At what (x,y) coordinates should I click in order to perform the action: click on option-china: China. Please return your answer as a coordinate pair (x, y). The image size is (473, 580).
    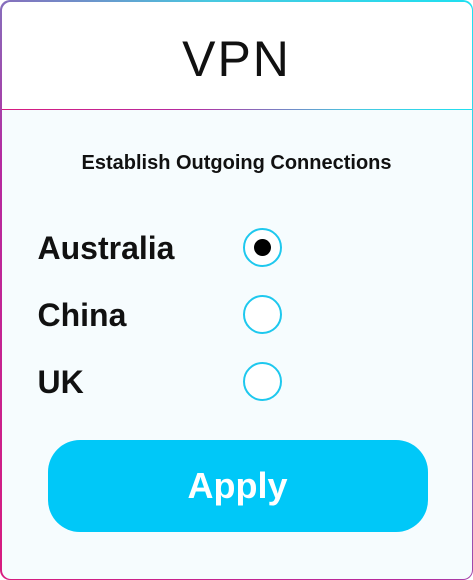
    Looking at the image, I should click on (168, 316).